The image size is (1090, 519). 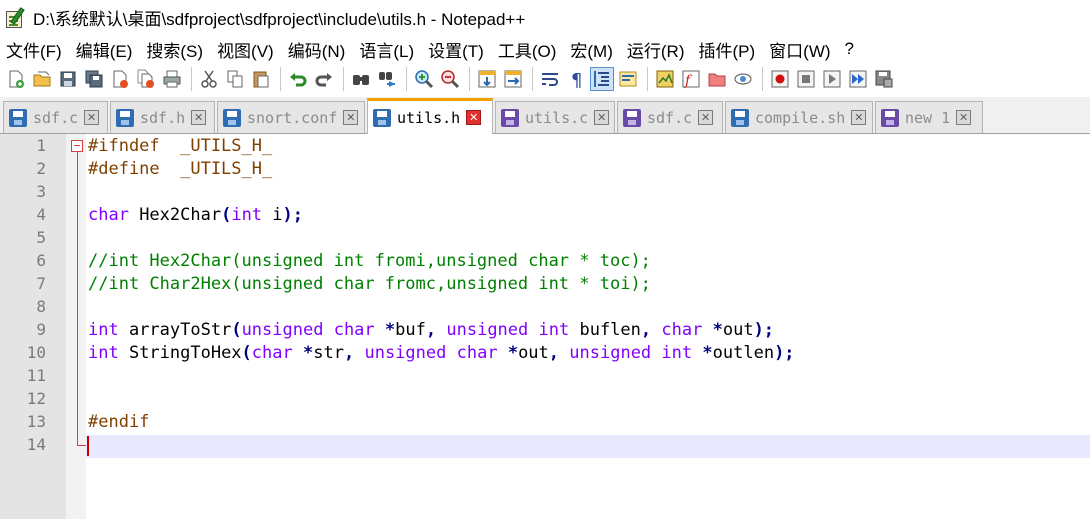 I want to click on show-all-chars-icon: ¶, so click(x=576, y=79).